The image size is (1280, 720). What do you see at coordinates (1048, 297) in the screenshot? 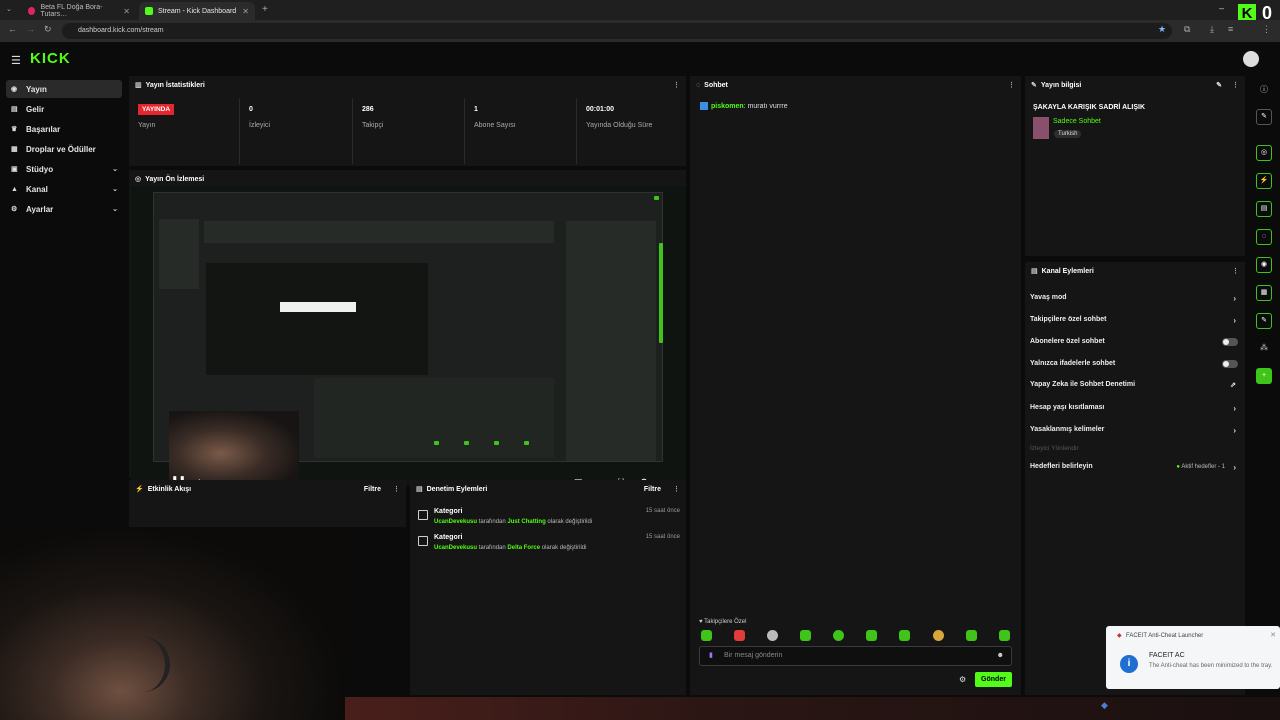
I see `action-label: Yavaş mod` at bounding box center [1048, 297].